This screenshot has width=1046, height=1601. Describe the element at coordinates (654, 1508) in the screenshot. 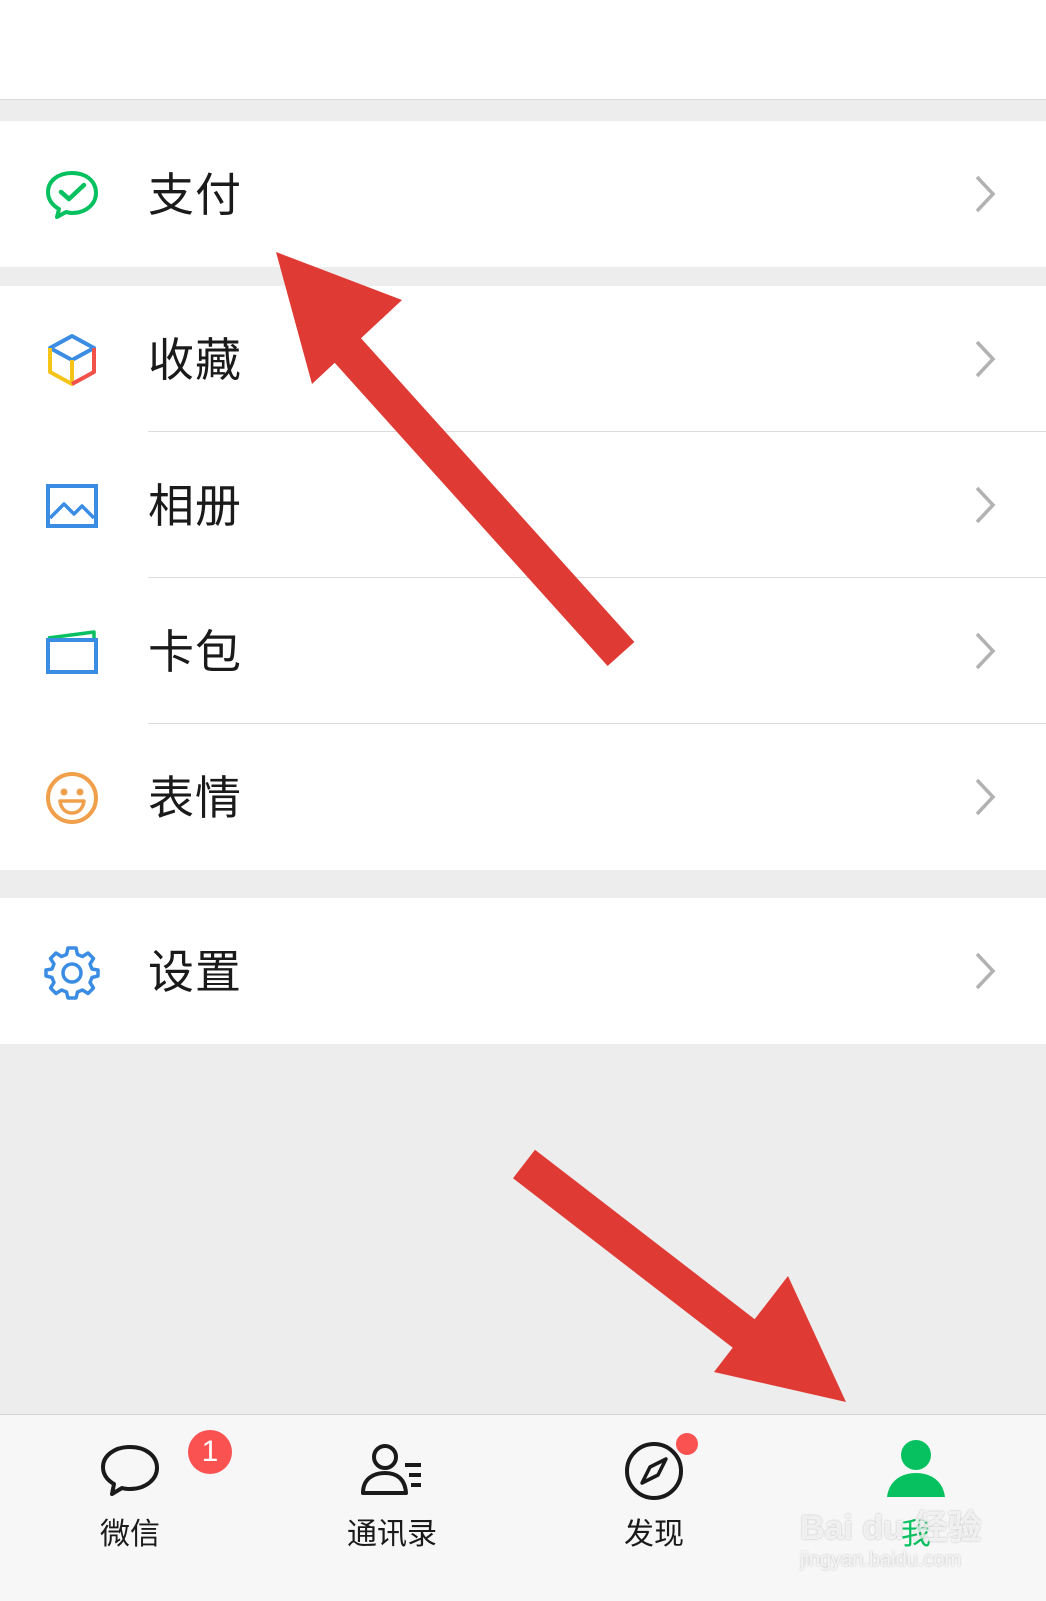

I see `tab-discover: 发现` at that location.